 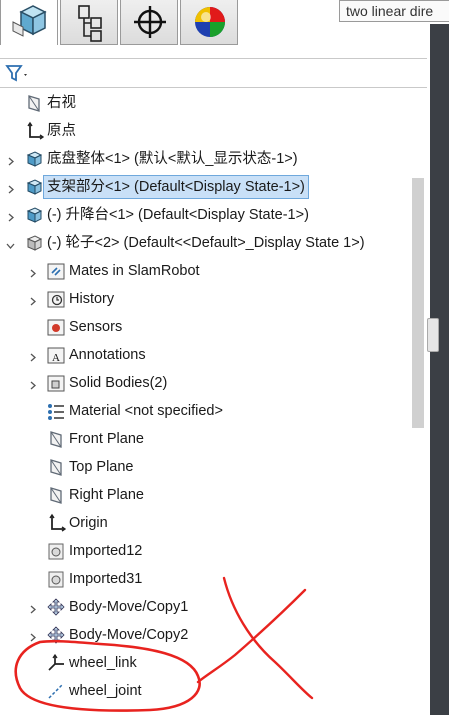 I want to click on panel-collapse-handle, so click(x=433, y=335).